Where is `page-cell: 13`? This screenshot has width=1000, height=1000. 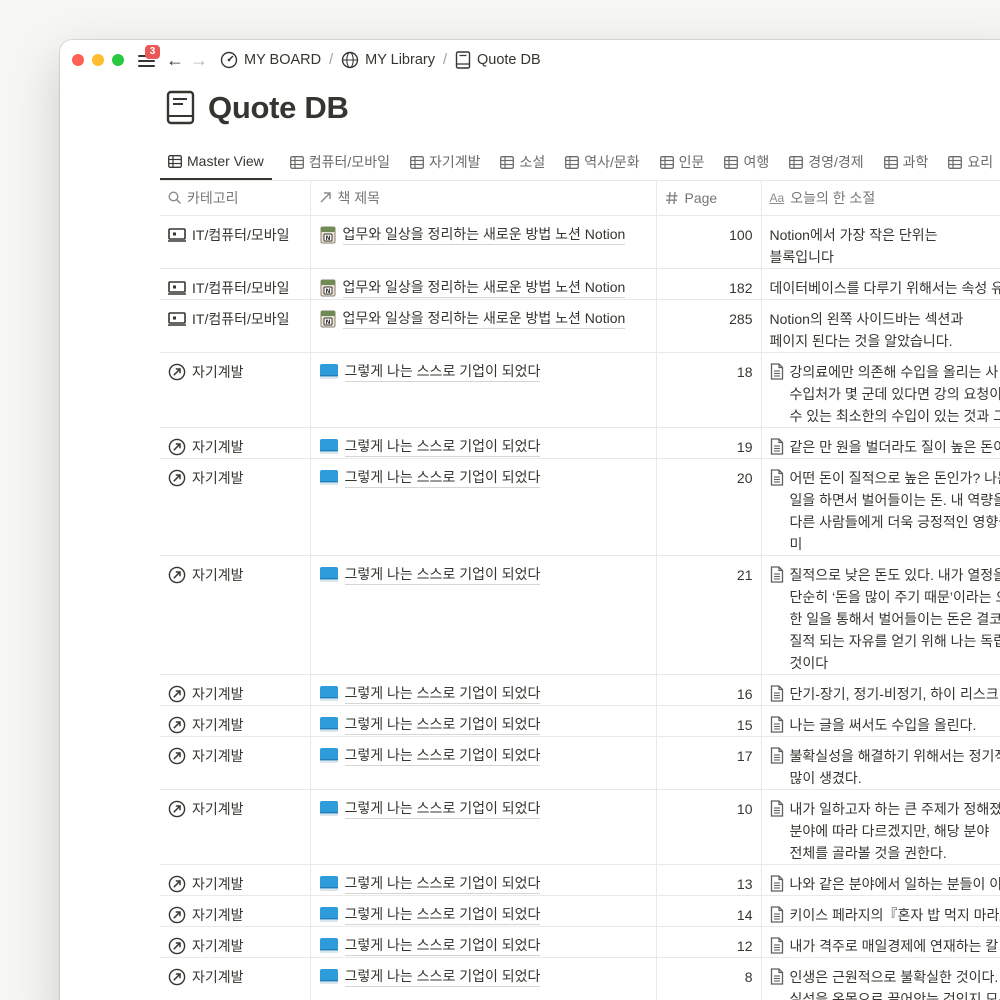 page-cell: 13 is located at coordinates (709, 880).